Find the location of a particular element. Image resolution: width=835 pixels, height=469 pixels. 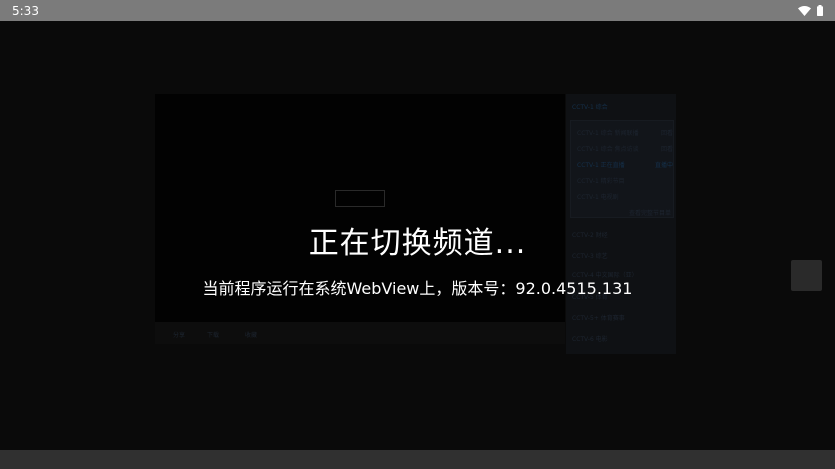

status-bar: 5:33 is located at coordinates (417, 10).